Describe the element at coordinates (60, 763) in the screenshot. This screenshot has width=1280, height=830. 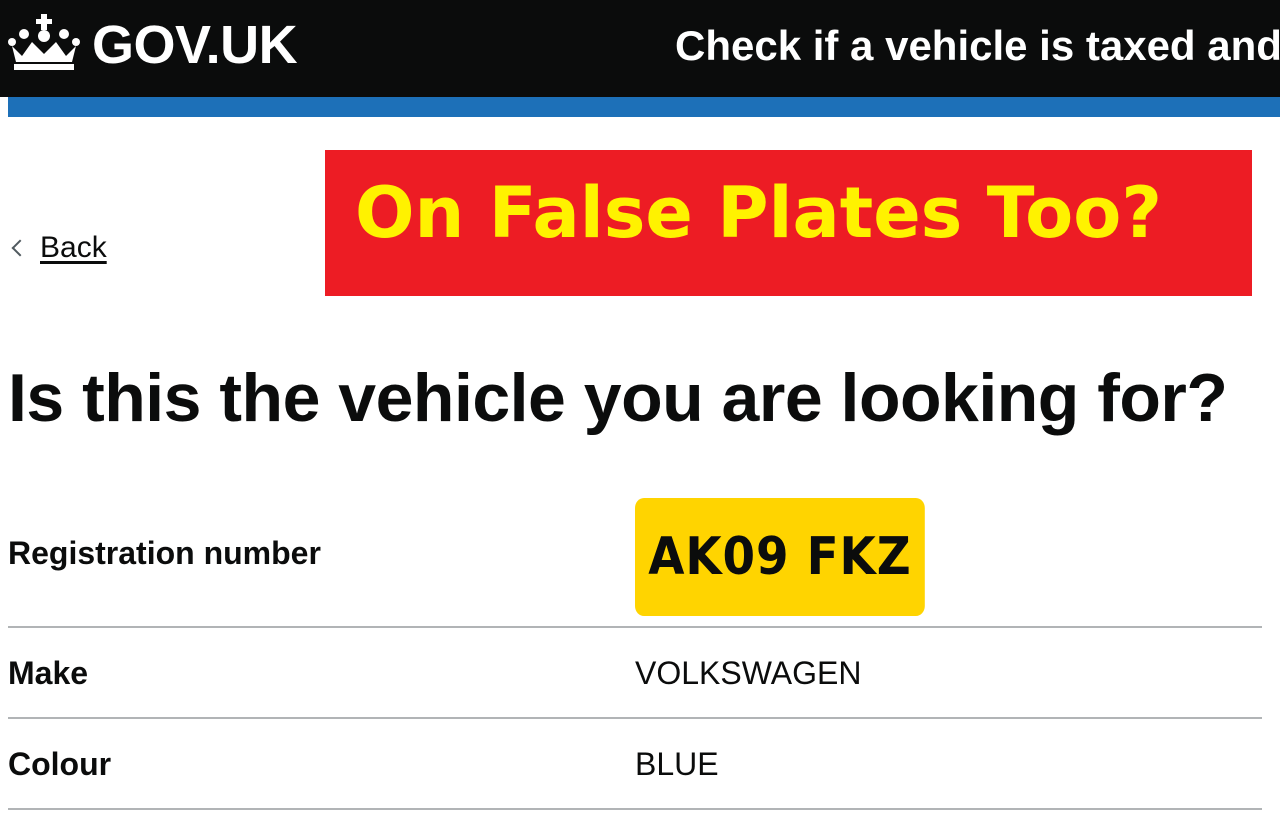
I see `colour-key: Colour` at that location.